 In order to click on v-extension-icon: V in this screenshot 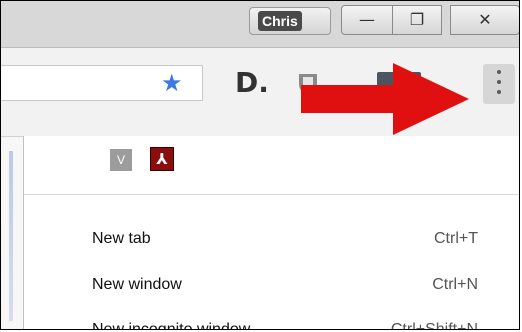, I will do `click(121, 160)`.